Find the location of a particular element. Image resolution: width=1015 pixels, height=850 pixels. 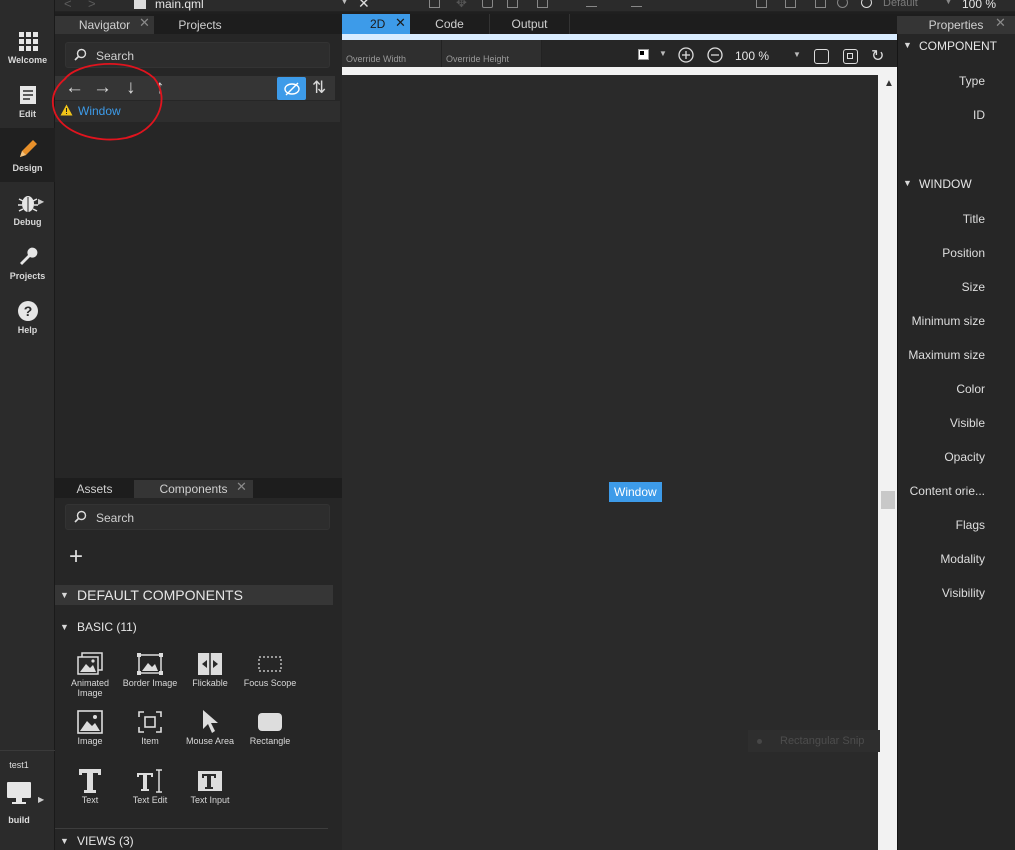

group-icon is located at coordinates (542, 4).